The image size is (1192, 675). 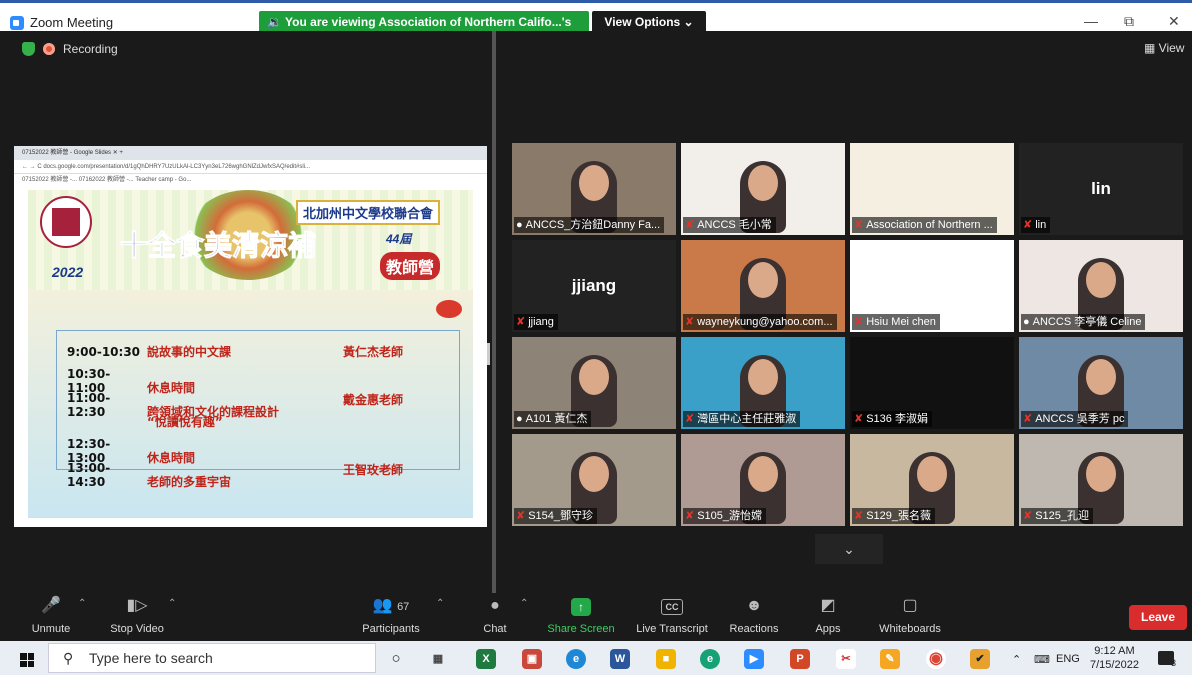 I want to click on video-options-caret: ⌃, so click(x=172, y=603).